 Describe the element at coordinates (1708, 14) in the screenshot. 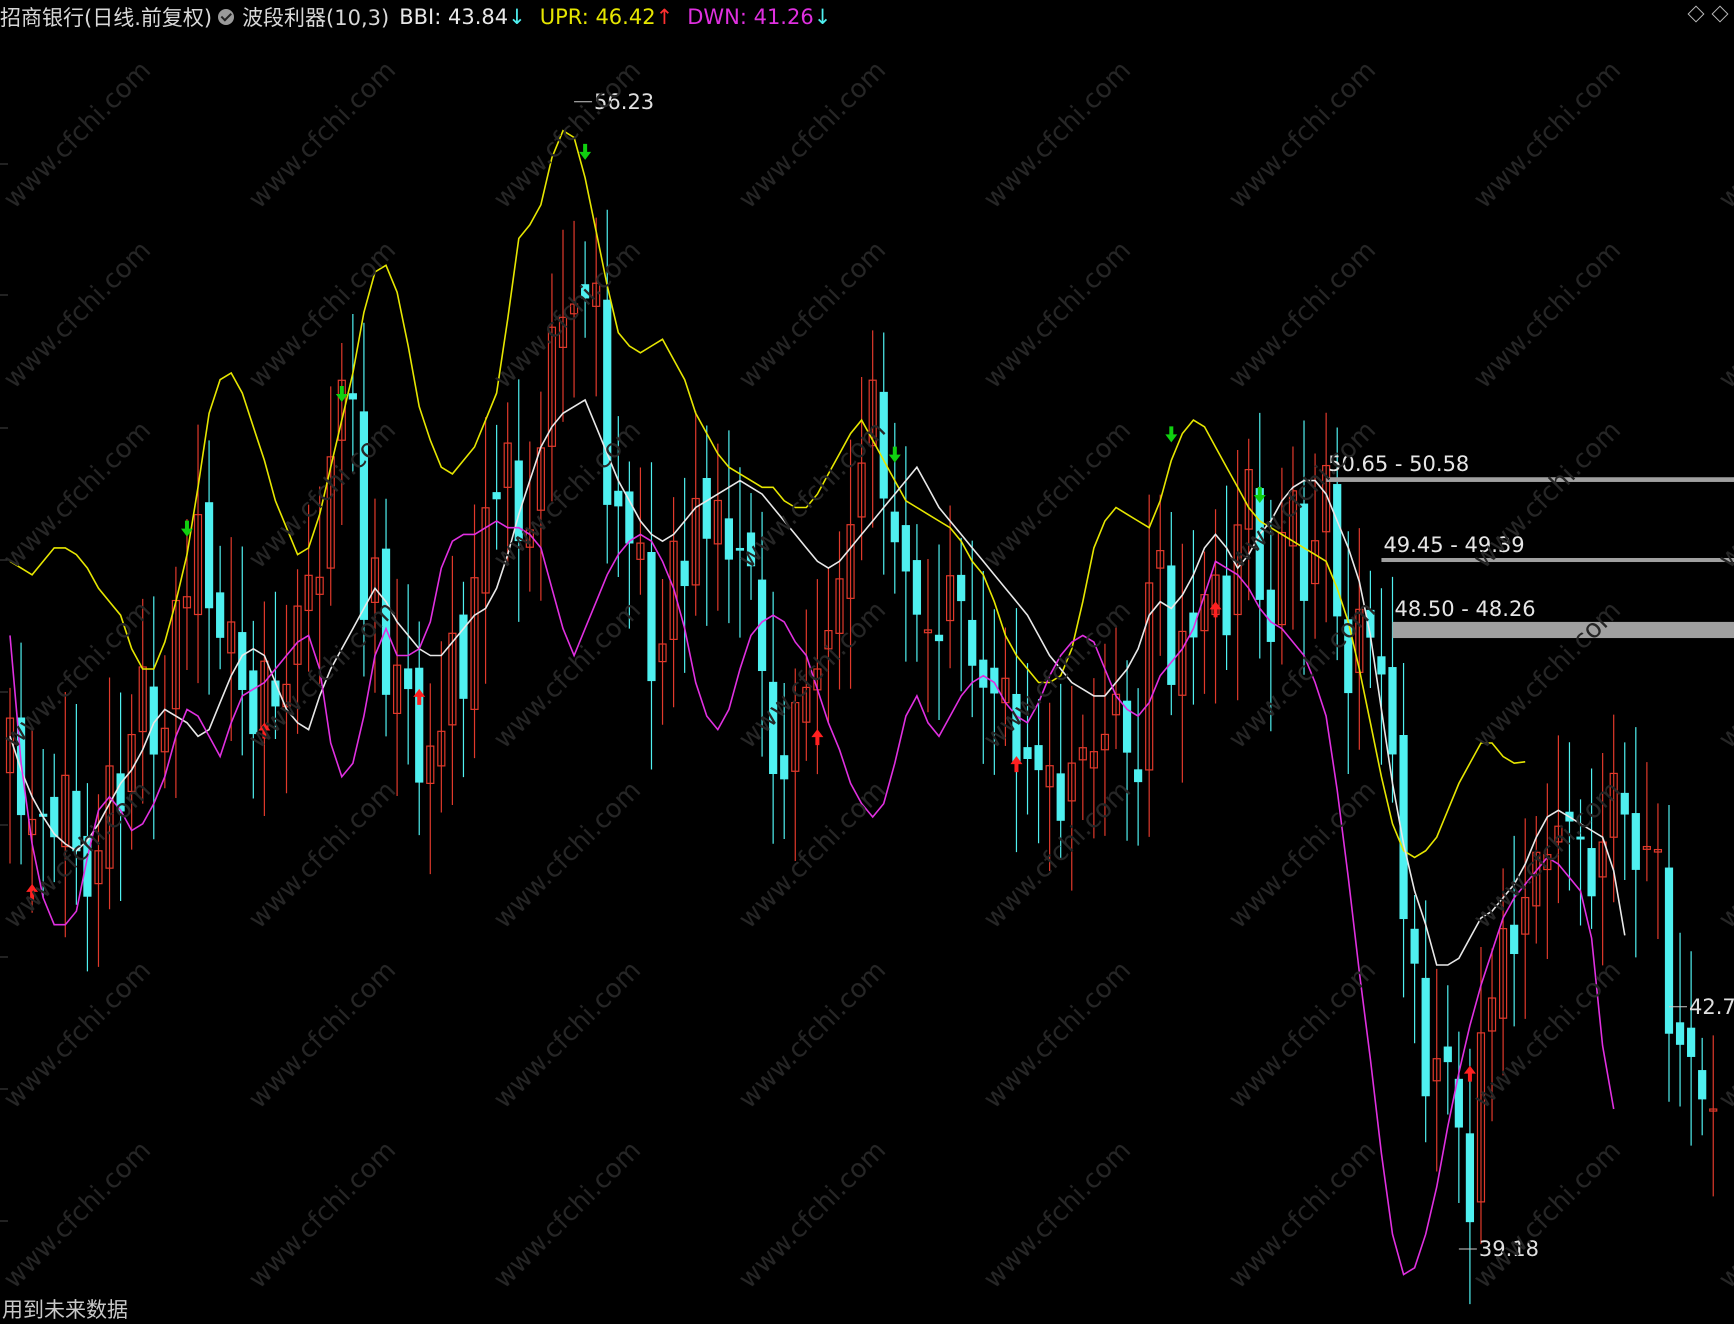

I see `window-controls` at that location.